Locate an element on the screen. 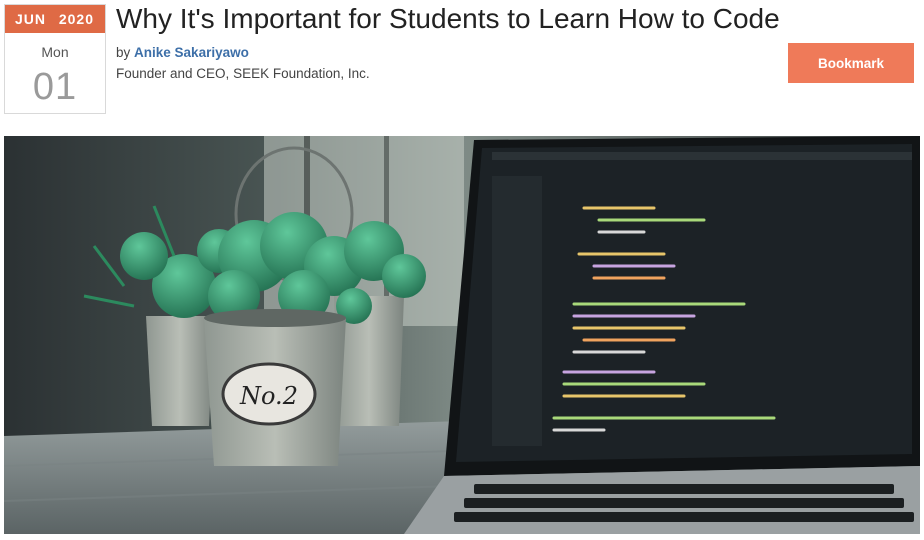  date-month: JUN is located at coordinates (31, 19).